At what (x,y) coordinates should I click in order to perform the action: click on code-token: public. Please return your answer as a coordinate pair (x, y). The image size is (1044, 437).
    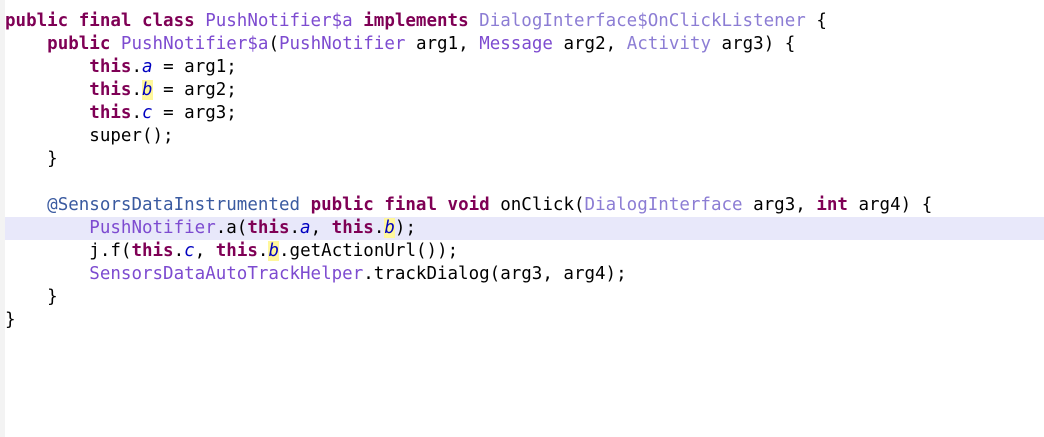
    Looking at the image, I should click on (84, 44).